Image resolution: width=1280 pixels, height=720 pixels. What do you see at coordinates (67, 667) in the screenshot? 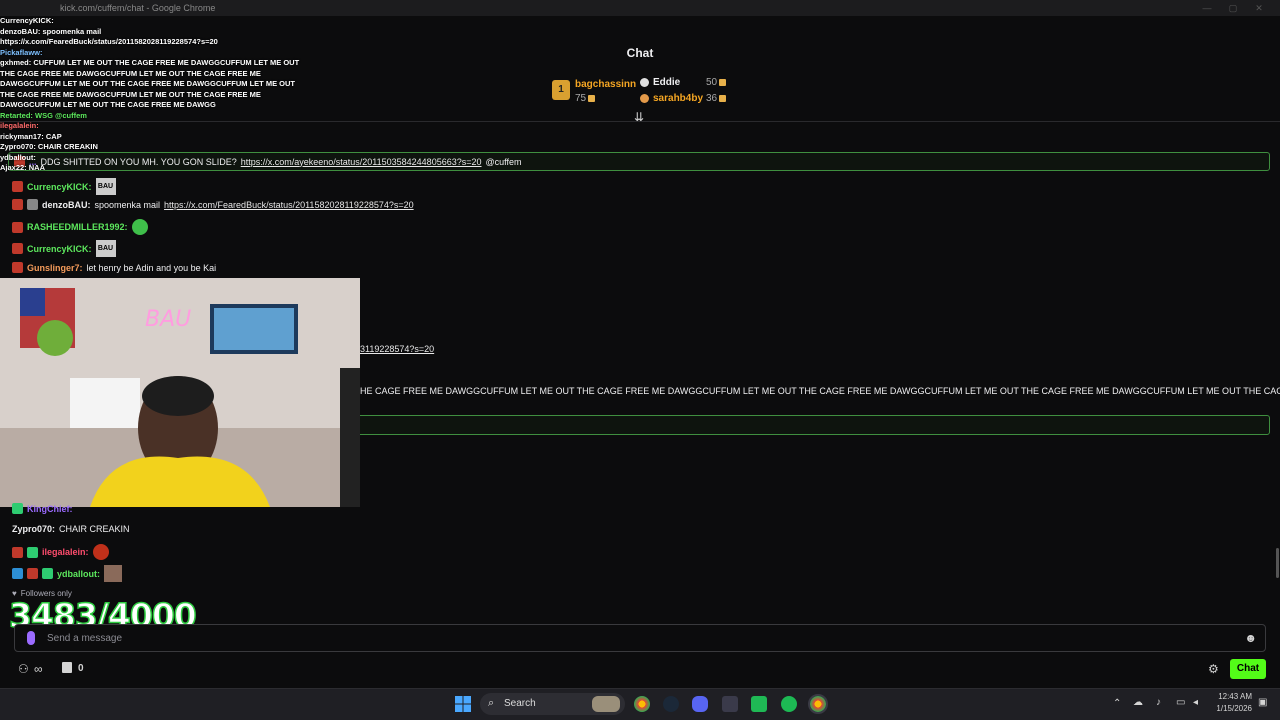
I see `gift-box-icon` at bounding box center [67, 667].